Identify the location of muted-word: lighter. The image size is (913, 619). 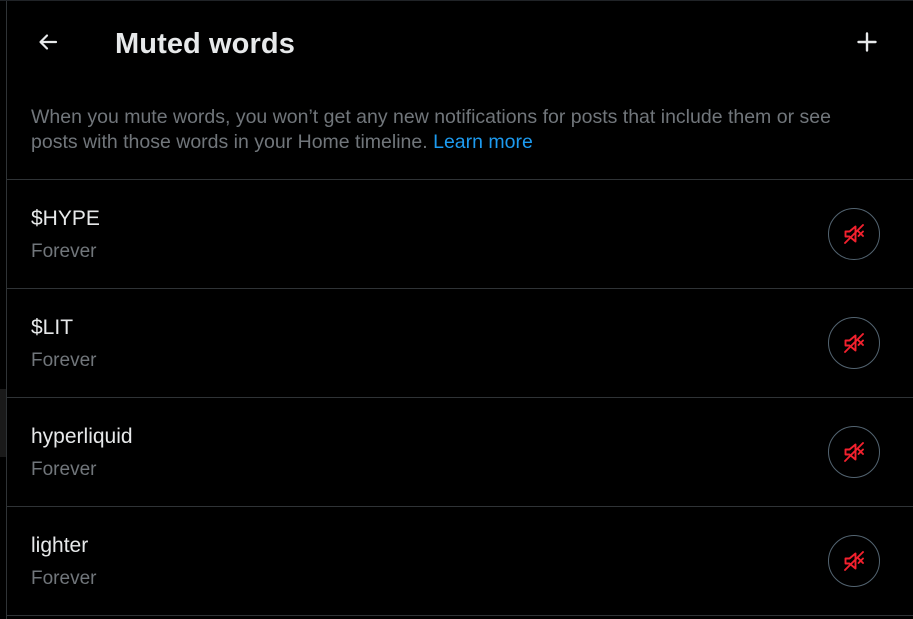
(60, 545).